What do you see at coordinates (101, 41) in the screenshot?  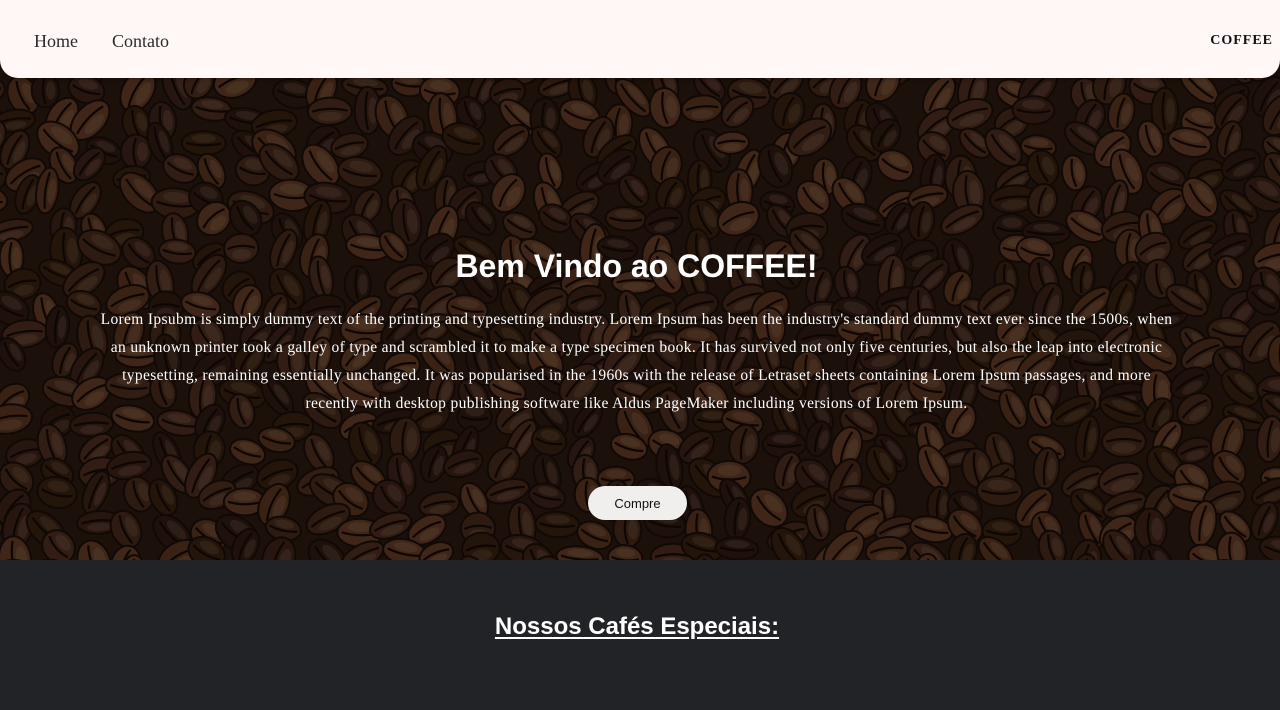 I see `nav-links: Home Contato` at bounding box center [101, 41].